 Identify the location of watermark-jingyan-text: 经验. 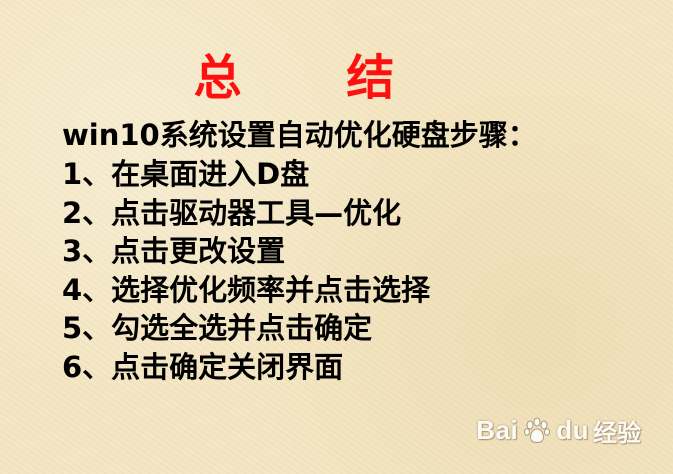
(617, 433).